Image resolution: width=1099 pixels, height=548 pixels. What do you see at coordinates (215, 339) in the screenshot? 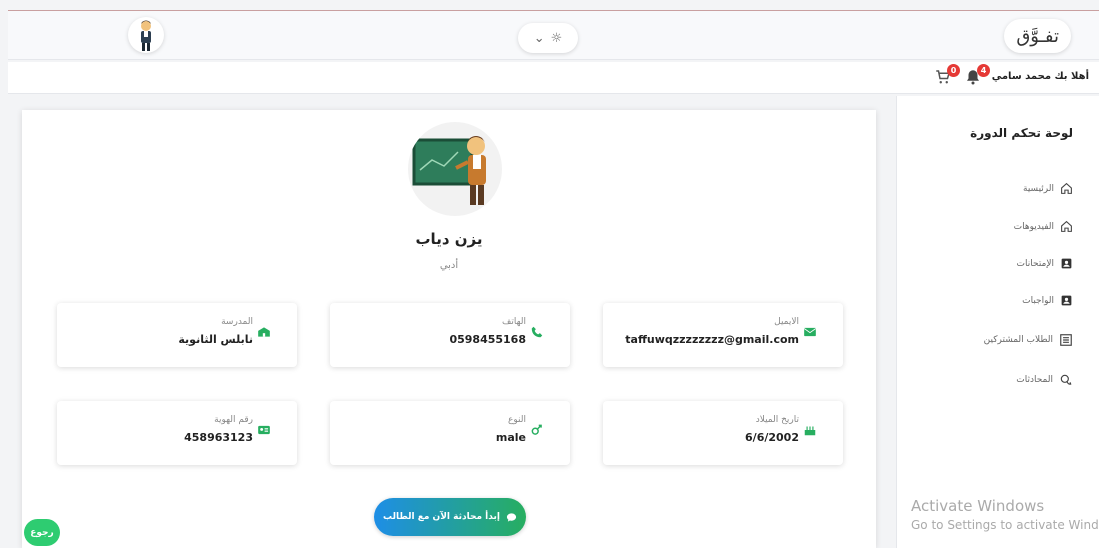
I see `school-value: نابلس الثانوية` at bounding box center [215, 339].